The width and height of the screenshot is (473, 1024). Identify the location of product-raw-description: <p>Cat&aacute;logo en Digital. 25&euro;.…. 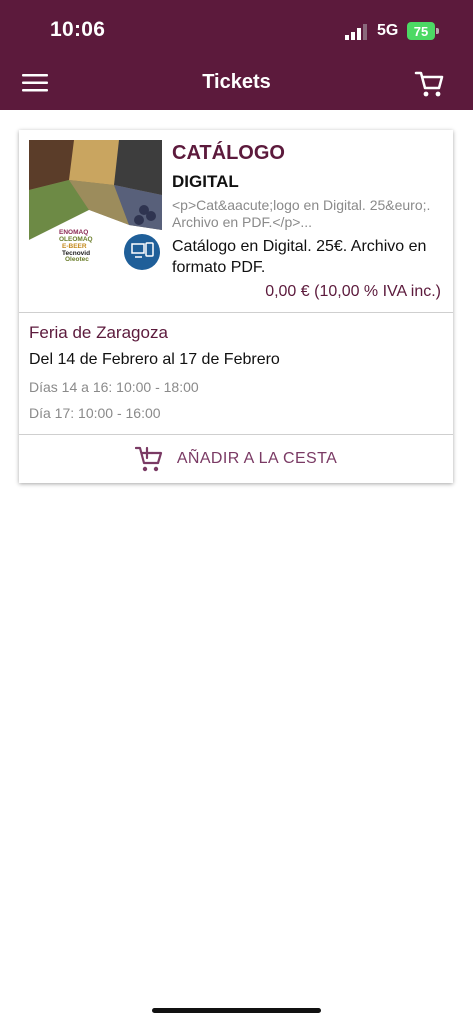
(301, 213).